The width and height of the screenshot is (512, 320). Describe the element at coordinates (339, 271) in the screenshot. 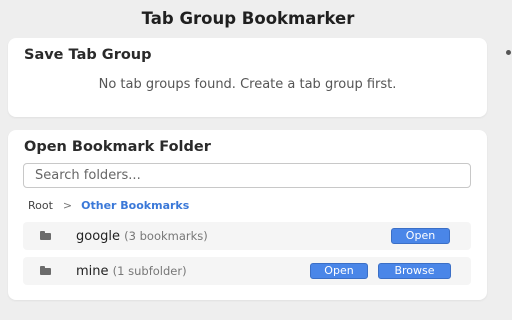

I see `open-mine-button: Open` at that location.